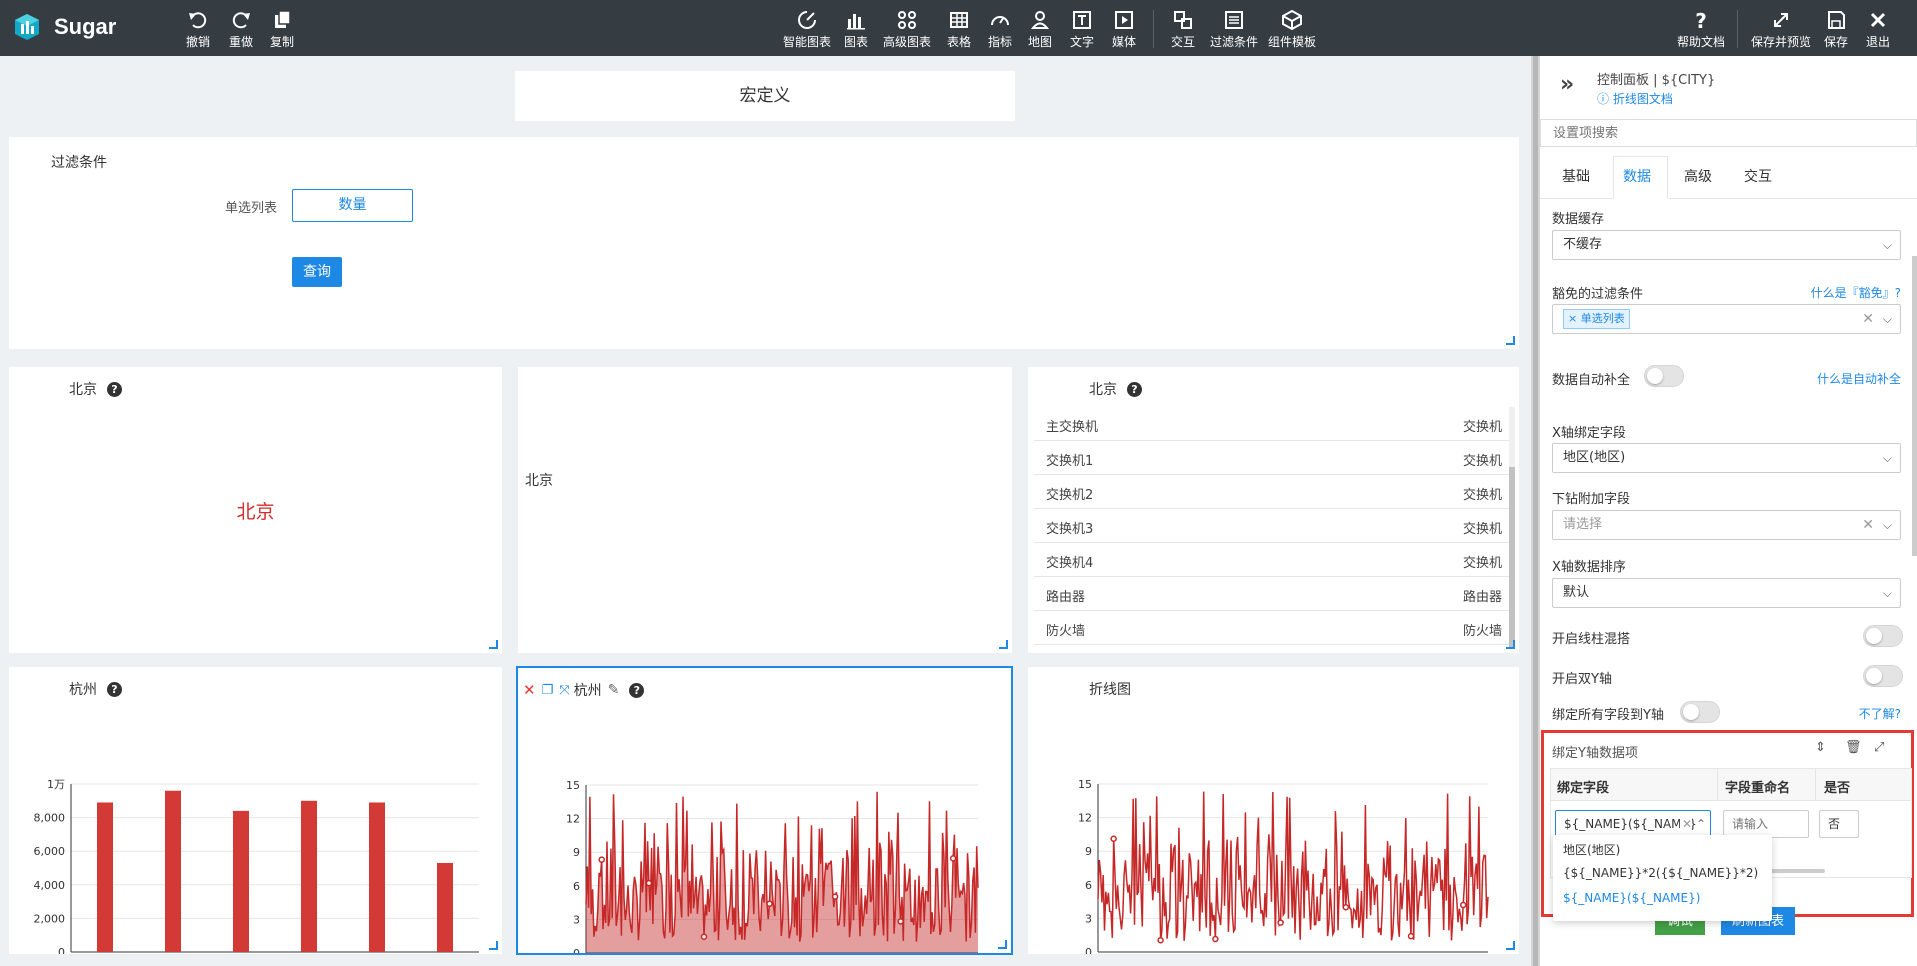 This screenshot has height=966, width=1917. I want to click on filter-icon, so click(1234, 20).